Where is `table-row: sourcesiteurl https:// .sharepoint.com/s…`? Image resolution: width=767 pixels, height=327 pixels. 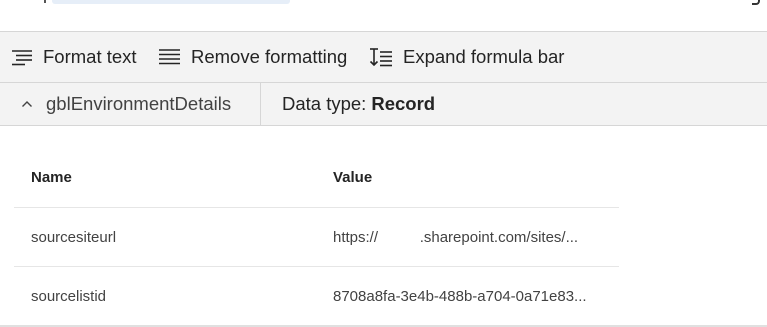
table-row: sourcesiteurl https:// .sharepoint.com/s… is located at coordinates (316, 237).